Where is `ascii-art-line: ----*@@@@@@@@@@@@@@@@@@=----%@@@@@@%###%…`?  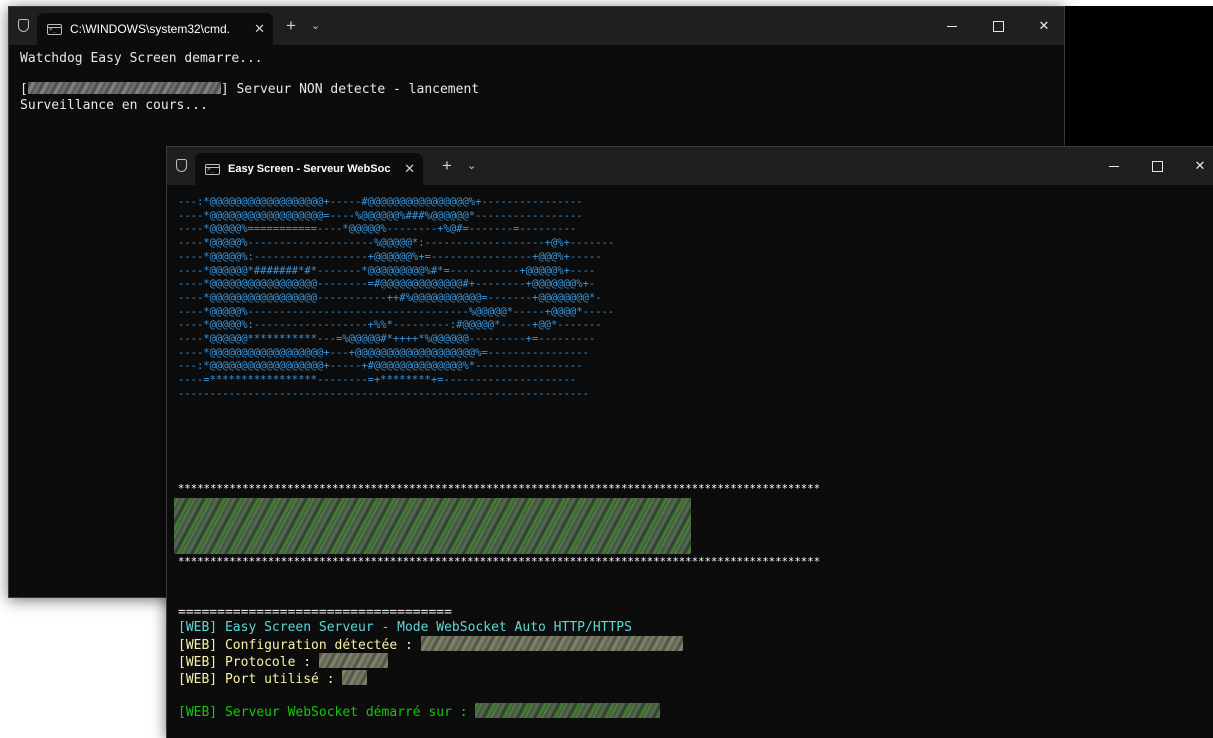 ascii-art-line: ----*@@@@@@@@@@@@@@@@@@=----%@@@@@@%###%… is located at coordinates (380, 215).